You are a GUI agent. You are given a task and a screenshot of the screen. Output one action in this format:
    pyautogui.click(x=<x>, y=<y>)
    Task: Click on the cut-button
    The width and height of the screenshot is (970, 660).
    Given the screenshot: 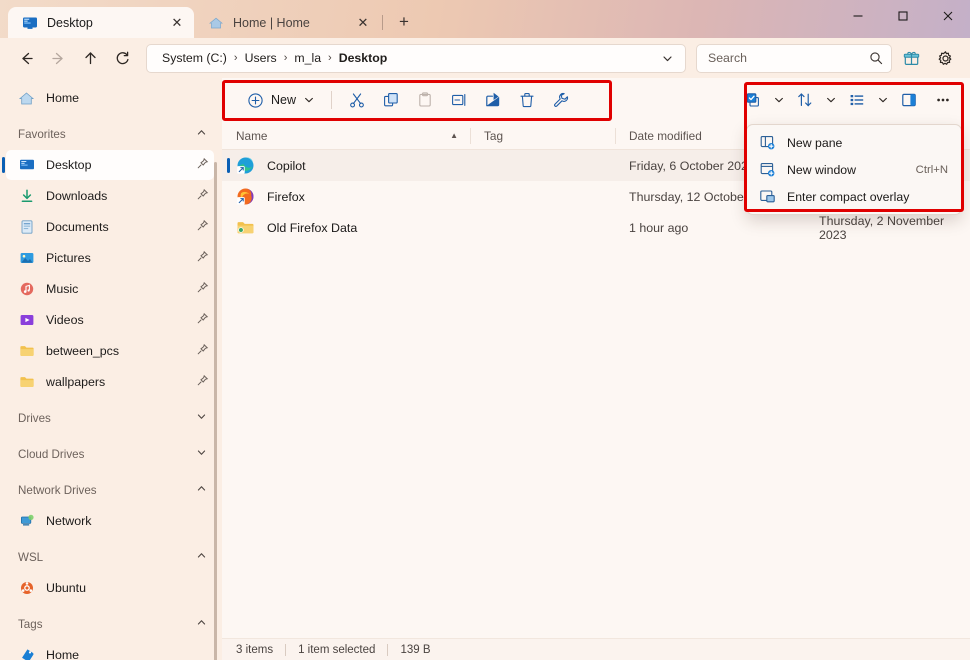 What is the action you would take?
    pyautogui.click(x=357, y=100)
    